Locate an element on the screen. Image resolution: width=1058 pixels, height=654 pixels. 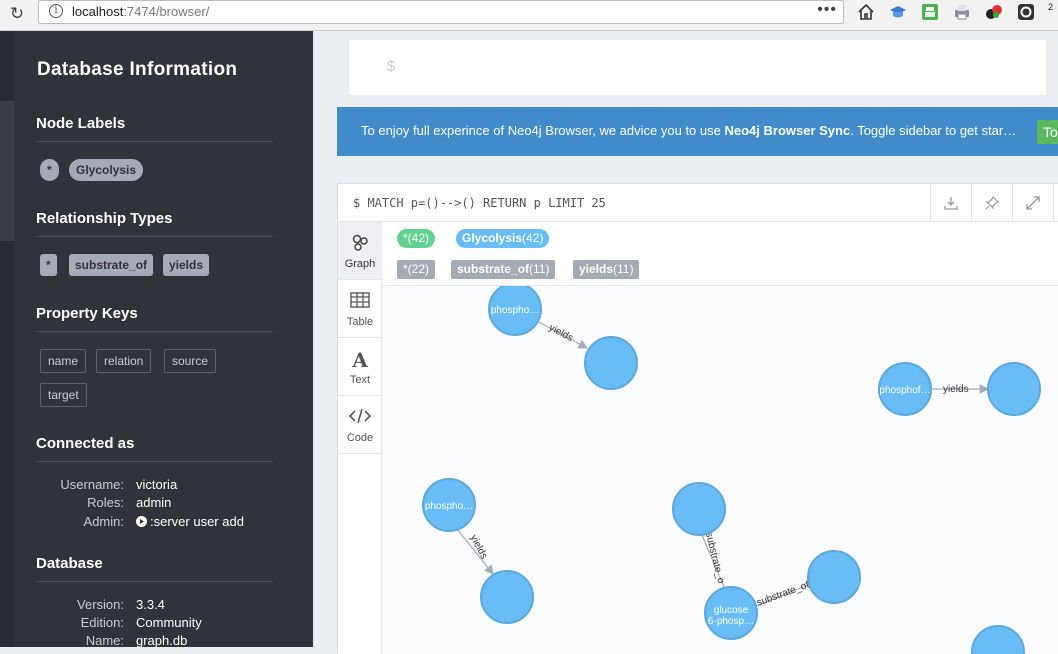
legend-rel-yields: yields(11) is located at coordinates (606, 269).